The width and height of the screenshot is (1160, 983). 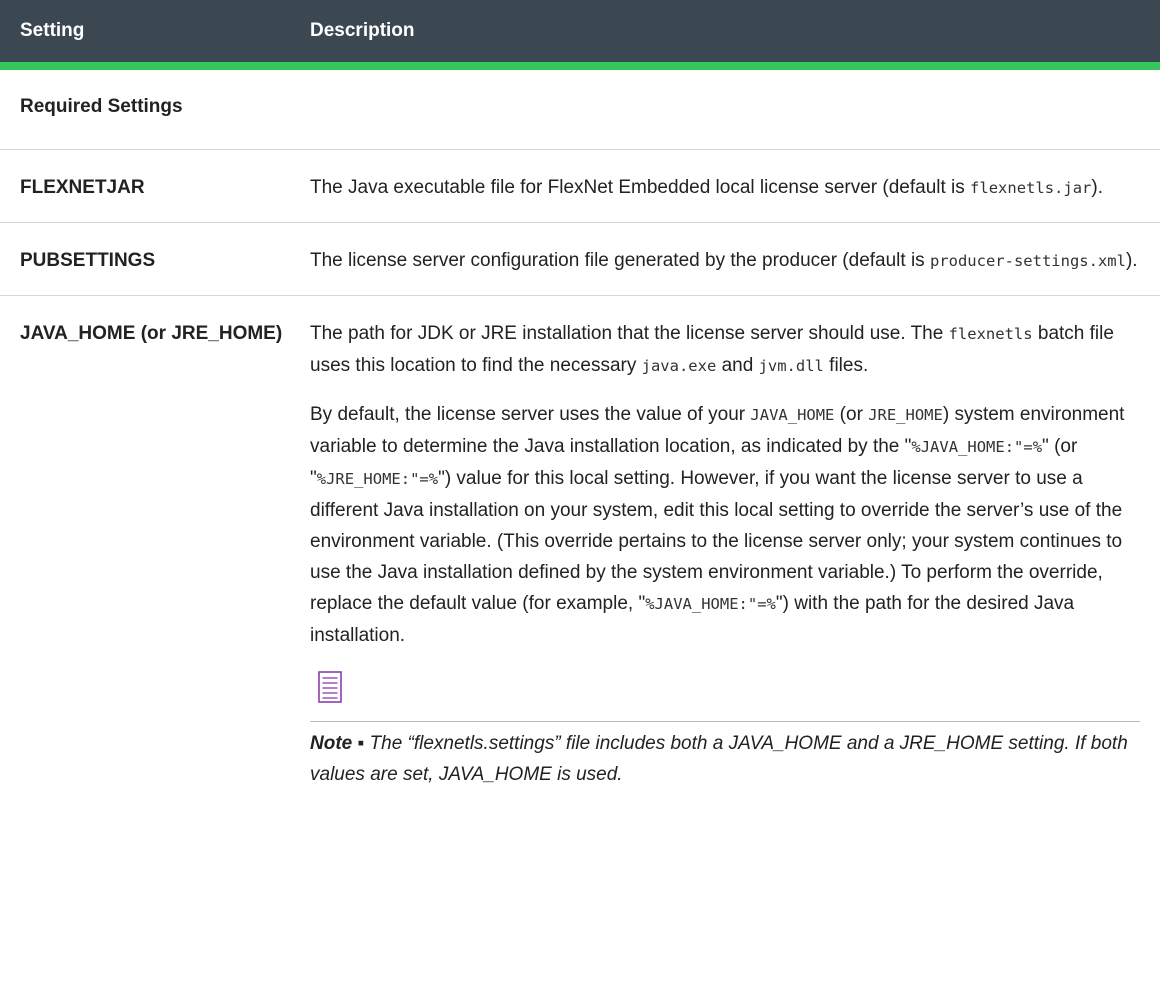 I want to click on code-text: JRE_HOME, so click(x=905, y=415).